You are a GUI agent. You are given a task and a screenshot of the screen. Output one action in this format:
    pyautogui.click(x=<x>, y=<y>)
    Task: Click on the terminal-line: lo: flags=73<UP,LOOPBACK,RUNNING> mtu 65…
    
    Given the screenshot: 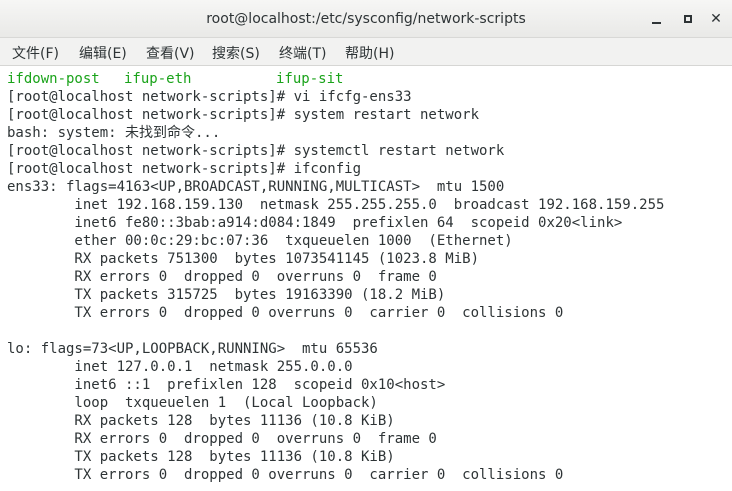 What is the action you would take?
    pyautogui.click(x=192, y=349)
    